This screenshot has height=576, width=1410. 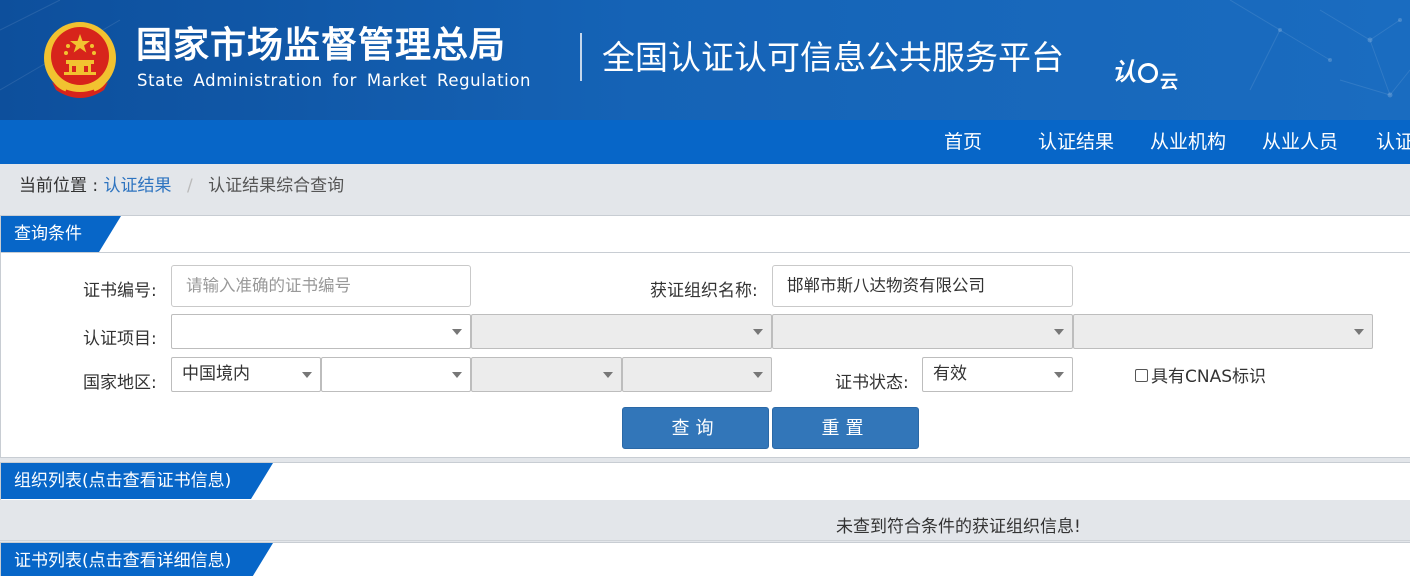 I want to click on platform-title: 全国认证认可信息公共服务平台, so click(x=833, y=57).